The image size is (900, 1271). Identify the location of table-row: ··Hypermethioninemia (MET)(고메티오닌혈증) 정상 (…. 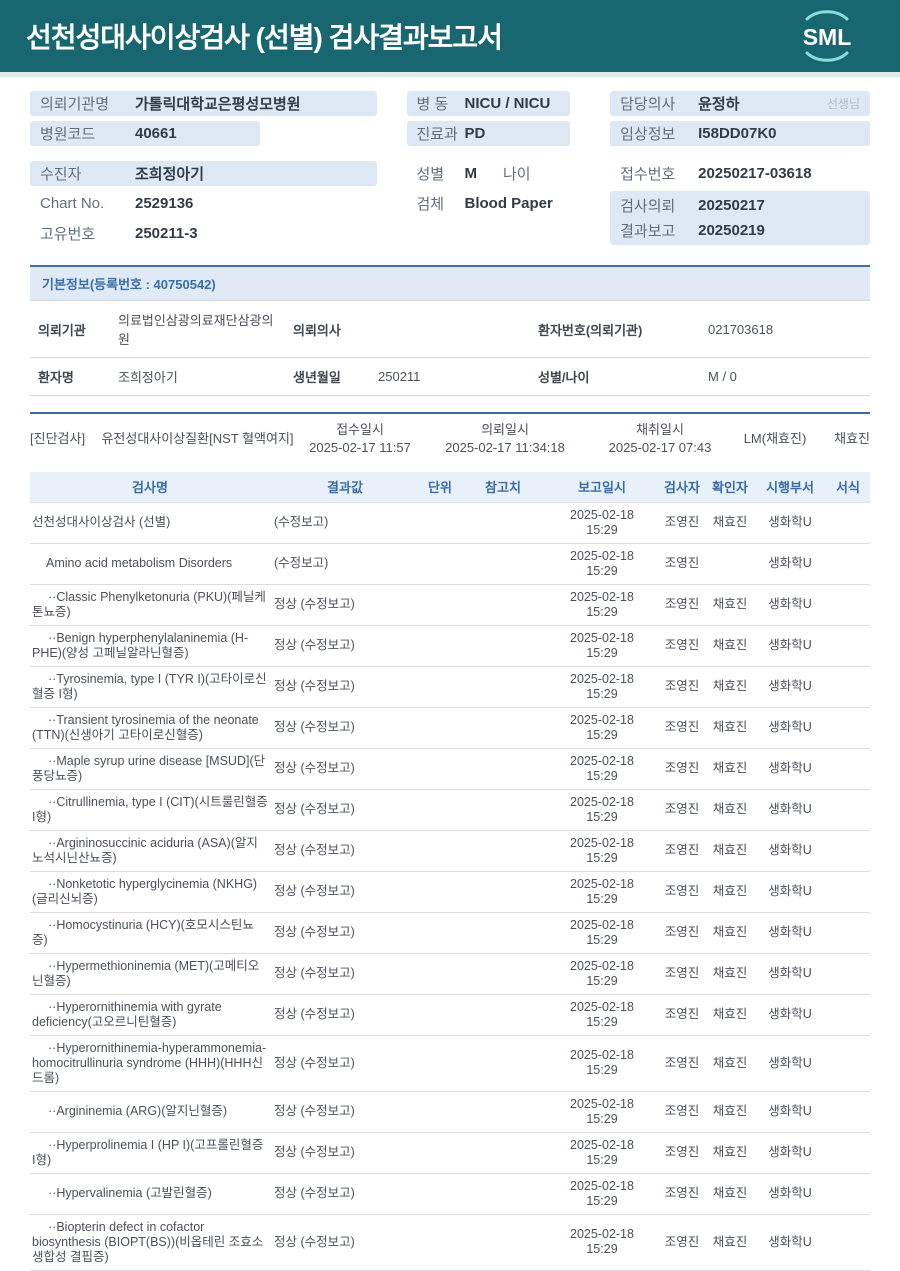
(450, 974).